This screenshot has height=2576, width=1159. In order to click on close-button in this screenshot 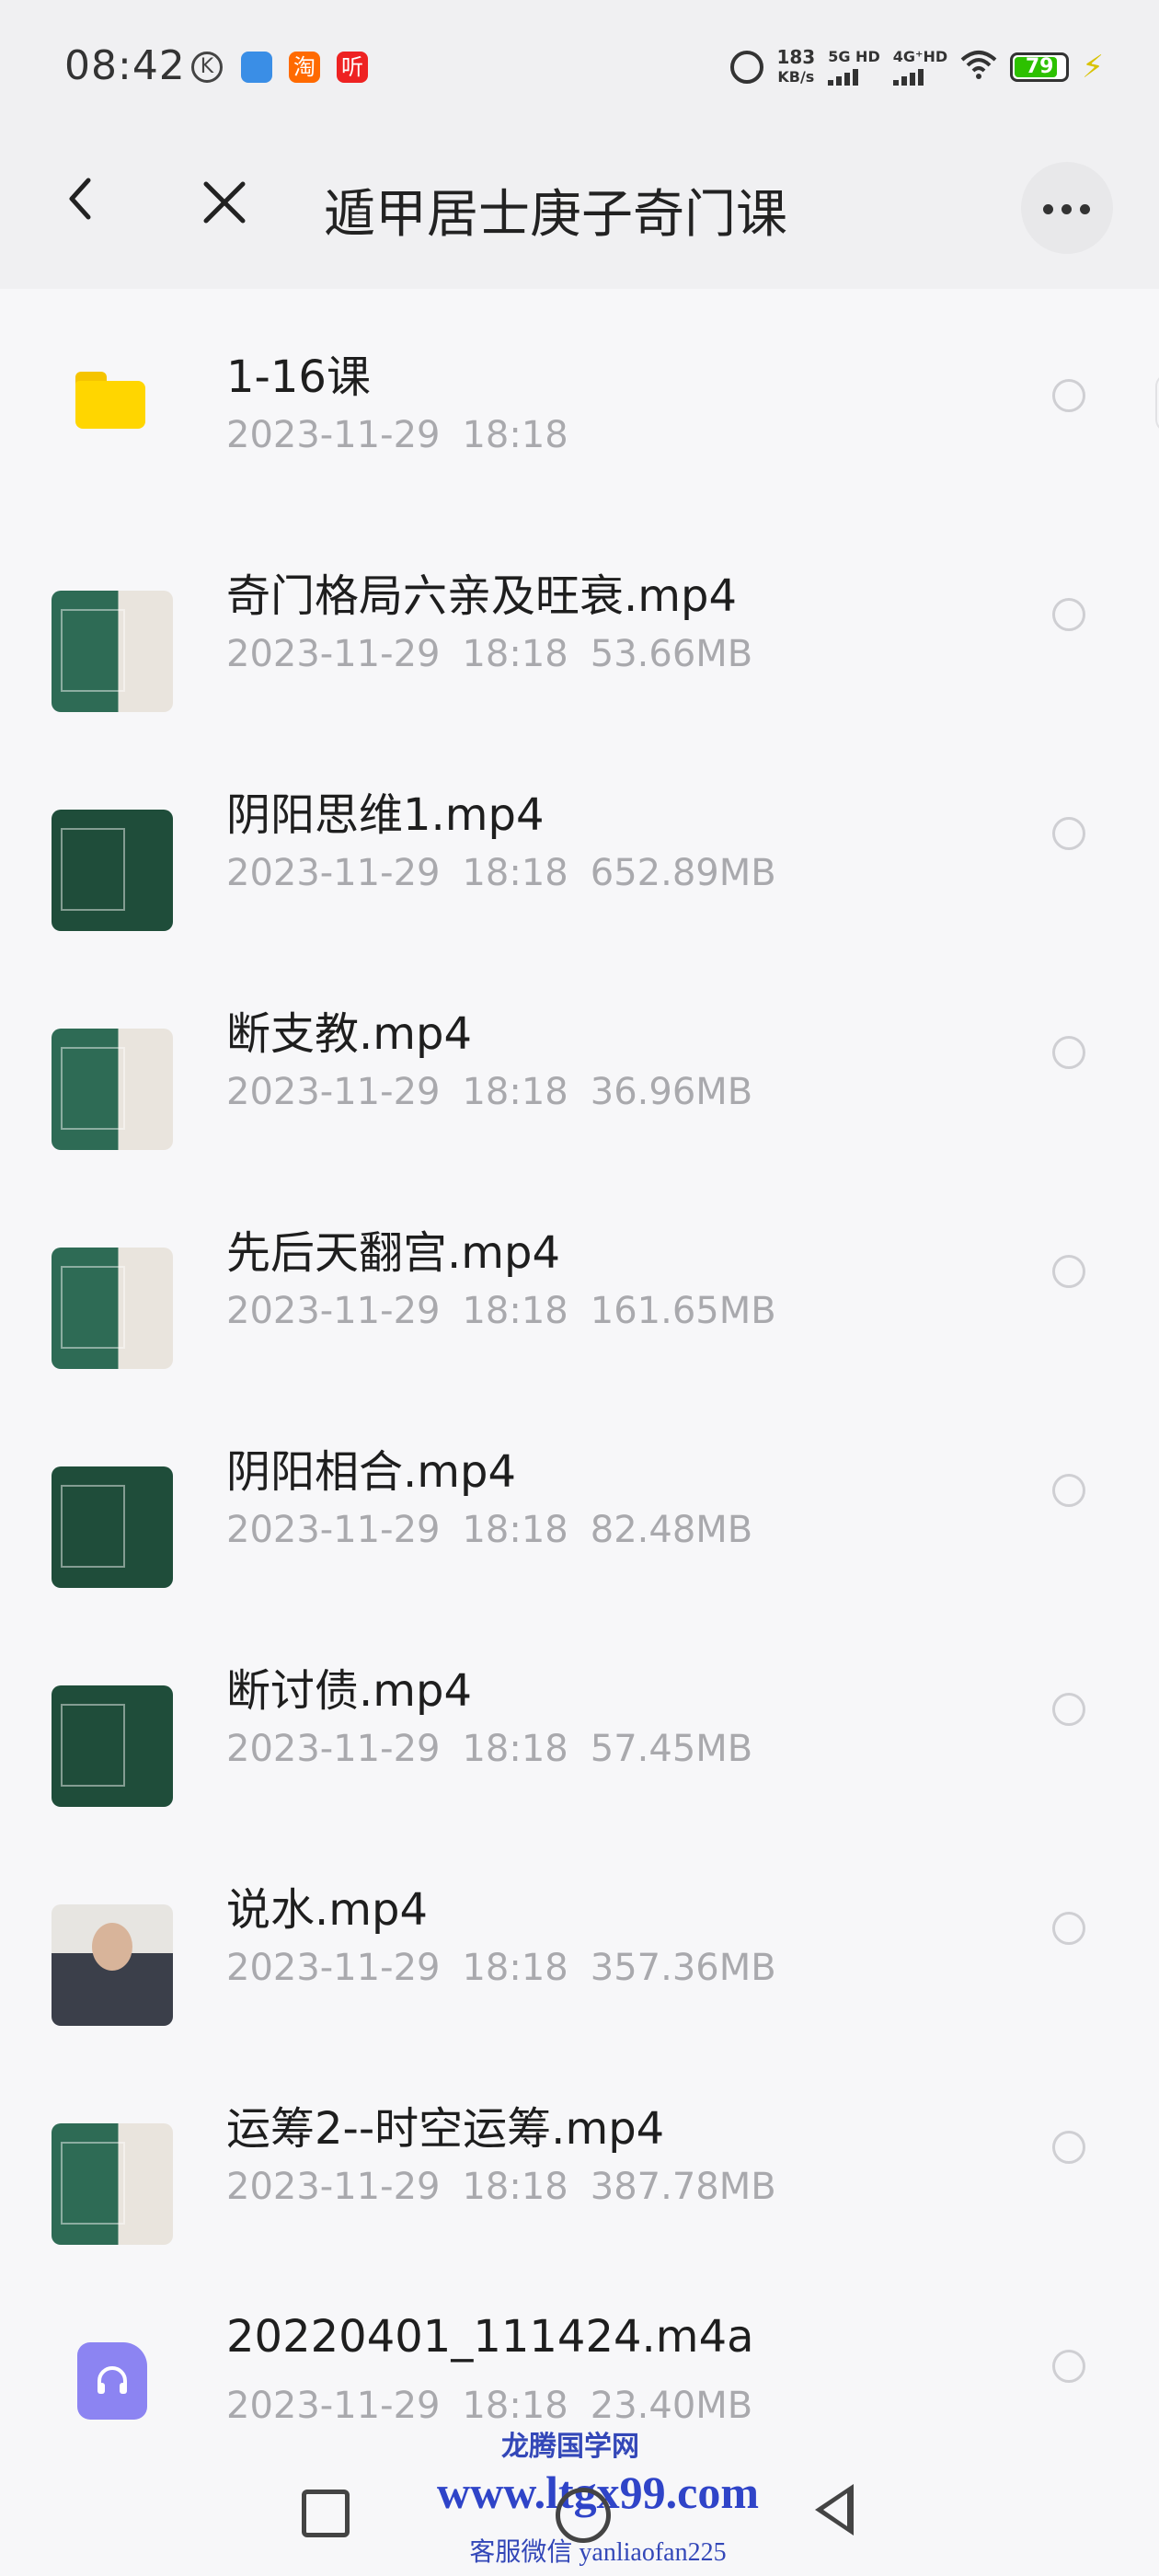, I will do `click(224, 204)`.